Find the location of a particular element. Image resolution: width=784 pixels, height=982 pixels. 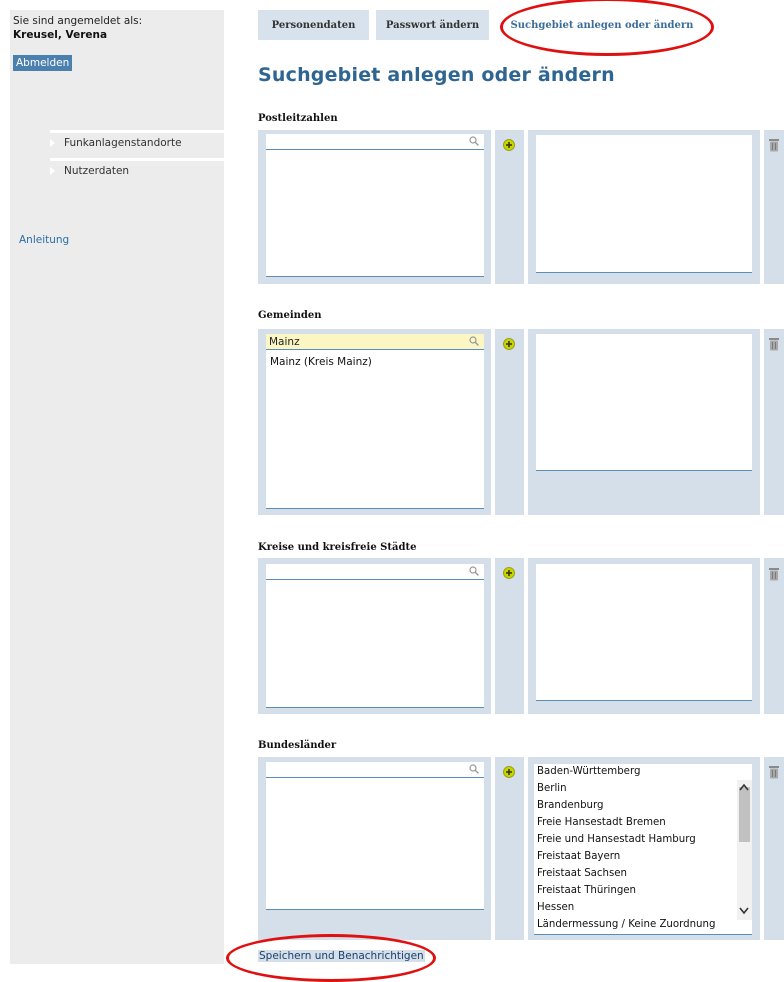

sidebar-item-label: Funkanlagenstandorte is located at coordinates (123, 143).